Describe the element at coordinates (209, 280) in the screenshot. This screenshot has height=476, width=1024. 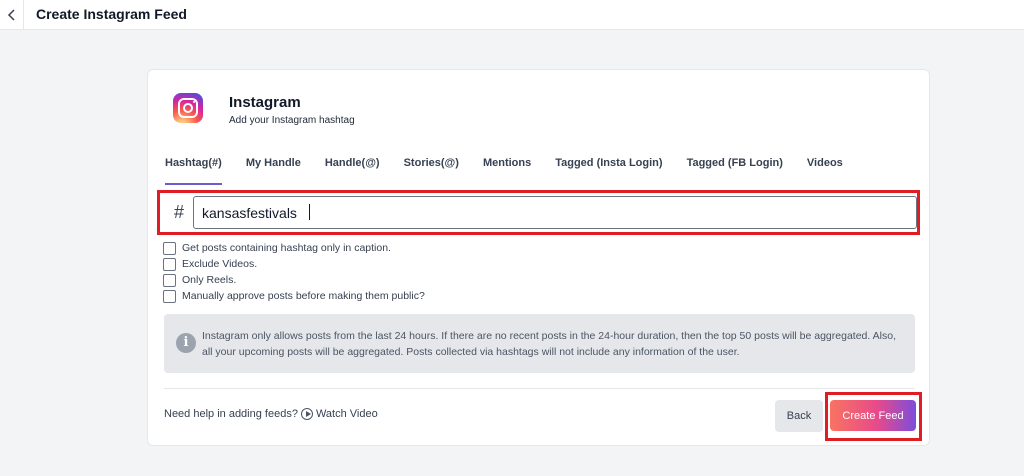
I see `option-label: Only Reels.` at that location.